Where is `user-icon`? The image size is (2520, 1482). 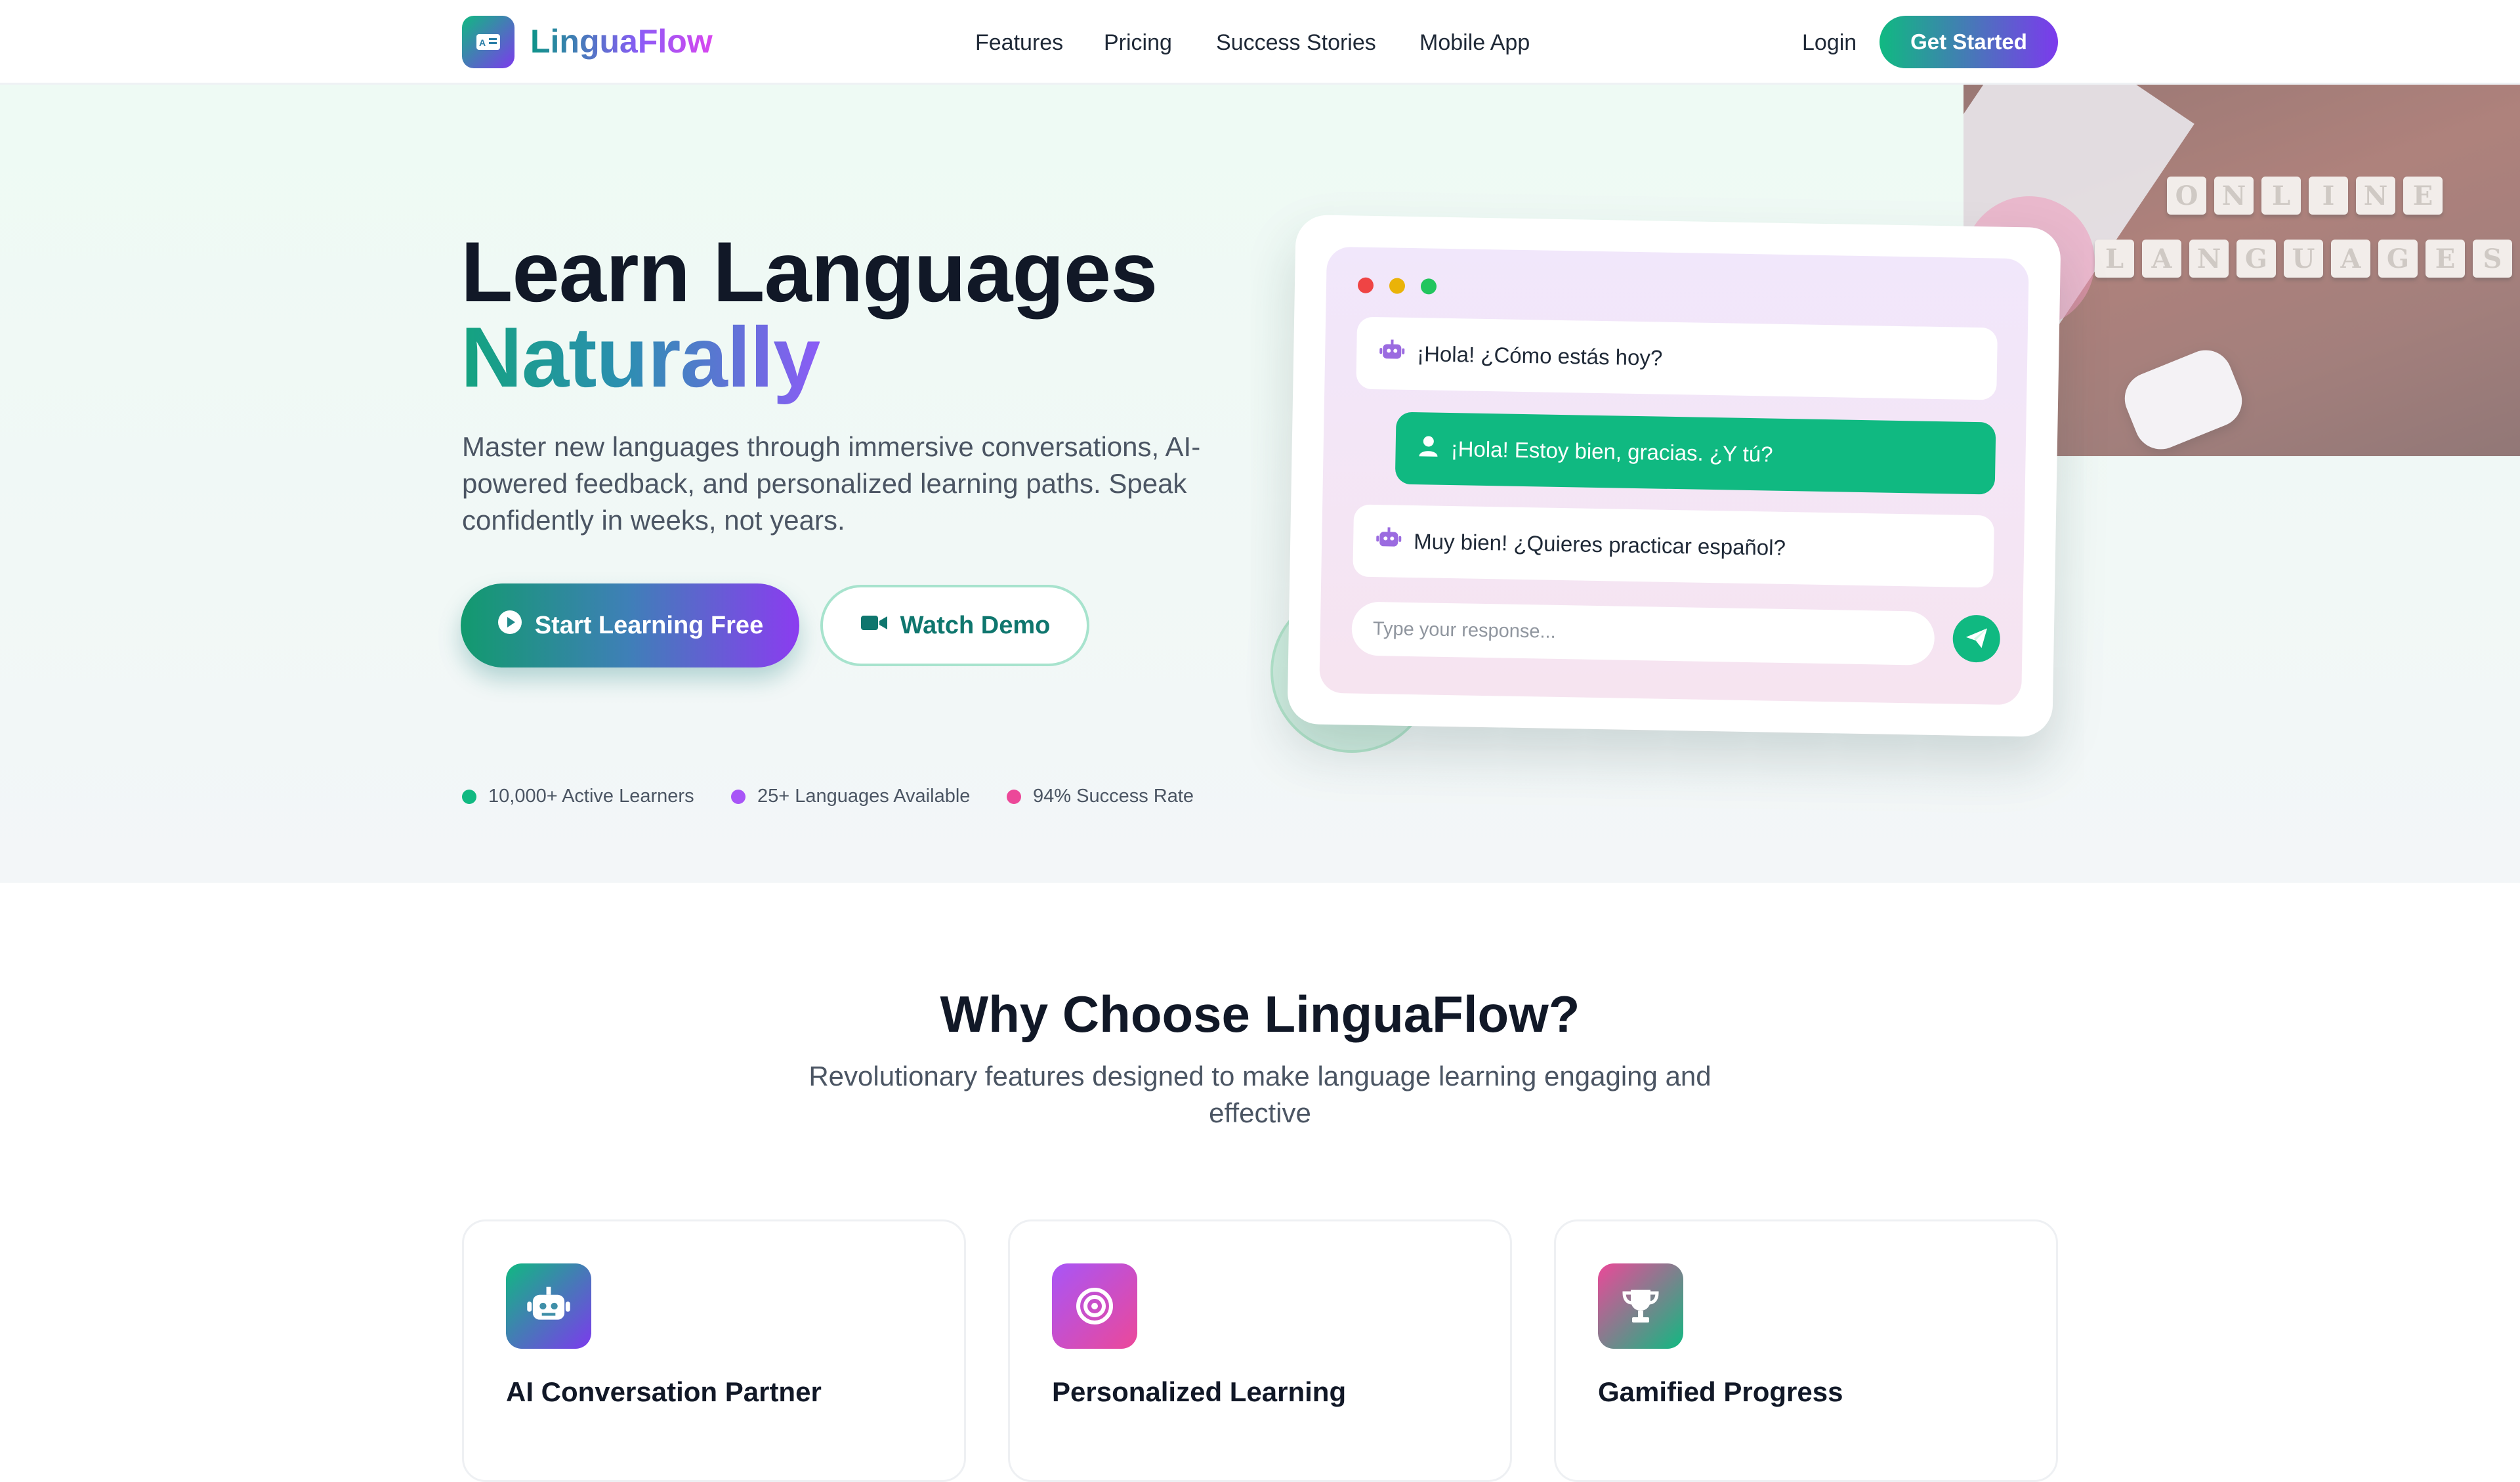
user-icon is located at coordinates (1428, 448).